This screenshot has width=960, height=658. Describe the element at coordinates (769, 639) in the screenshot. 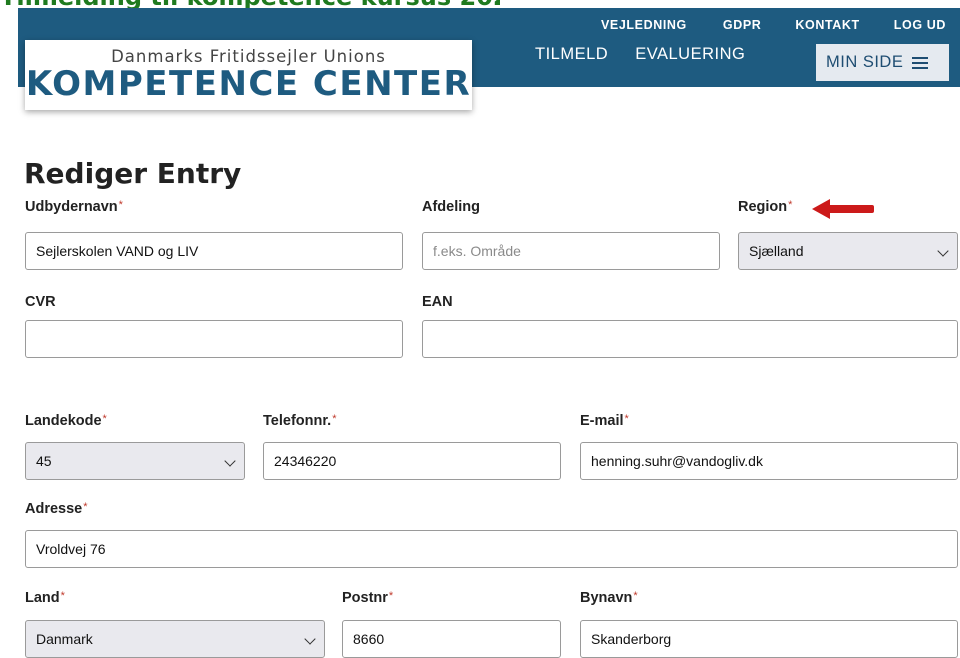

I see `bynavn-input: Skanderborg` at that location.